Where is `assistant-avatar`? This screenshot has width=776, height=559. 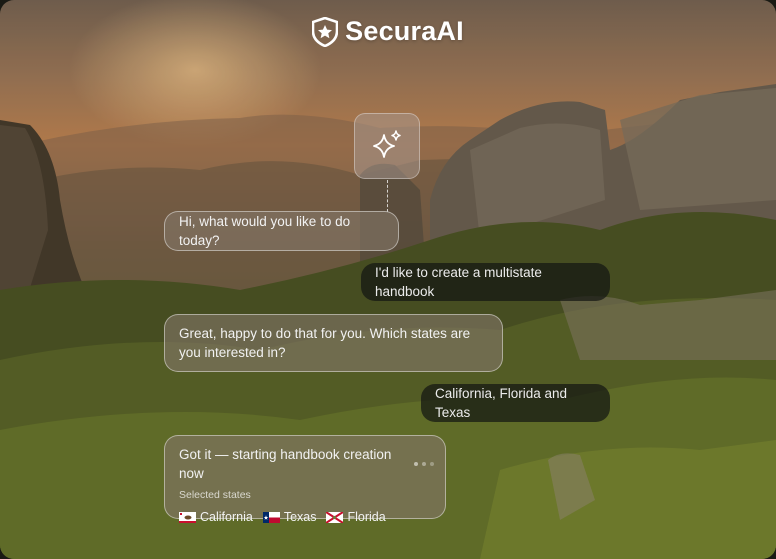 assistant-avatar is located at coordinates (387, 146).